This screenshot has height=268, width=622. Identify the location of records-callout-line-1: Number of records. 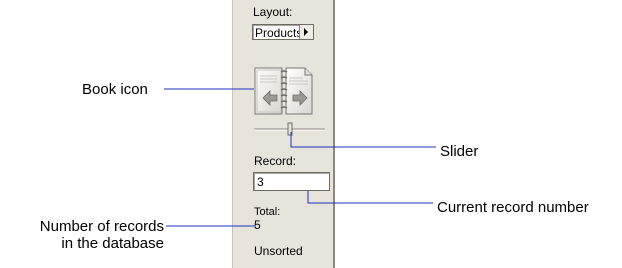
(101, 226).